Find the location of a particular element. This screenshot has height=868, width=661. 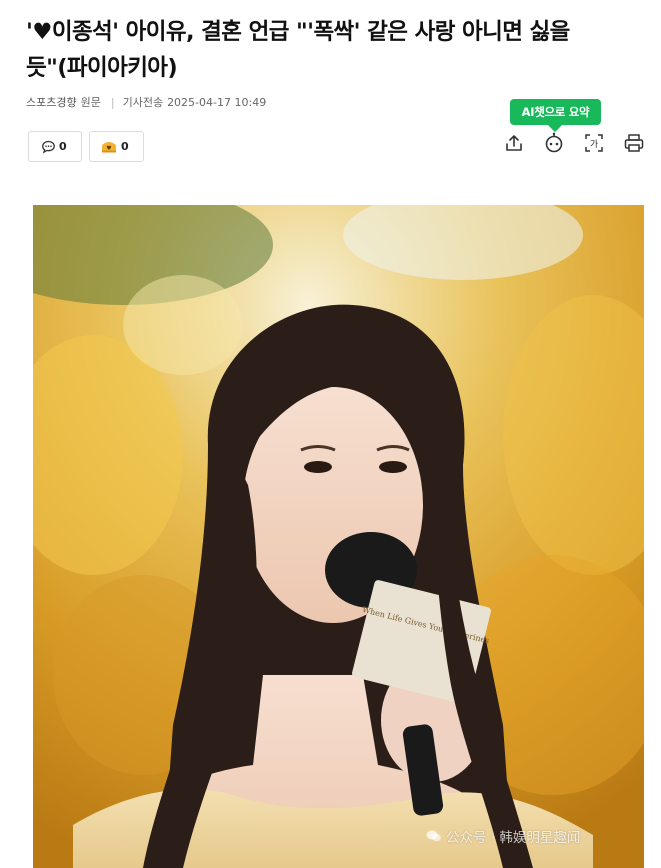

headline-line-2: 듯"(파이아키아) is located at coordinates (102, 68).